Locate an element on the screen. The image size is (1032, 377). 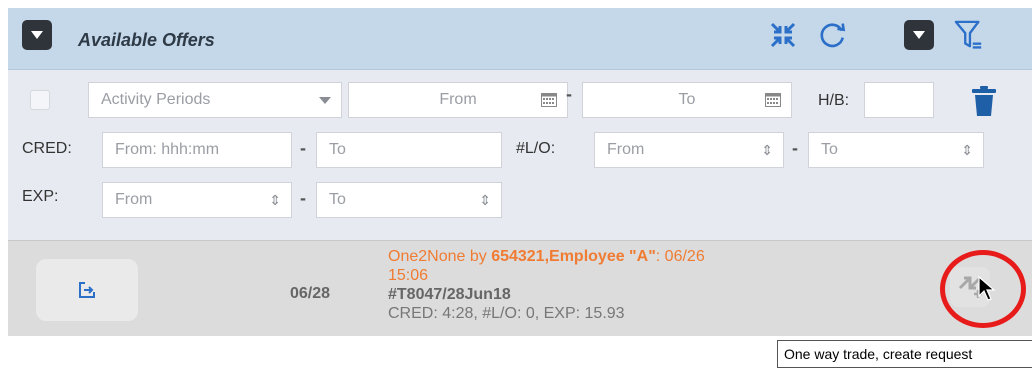
exp-label: EXP: is located at coordinates (40, 196).